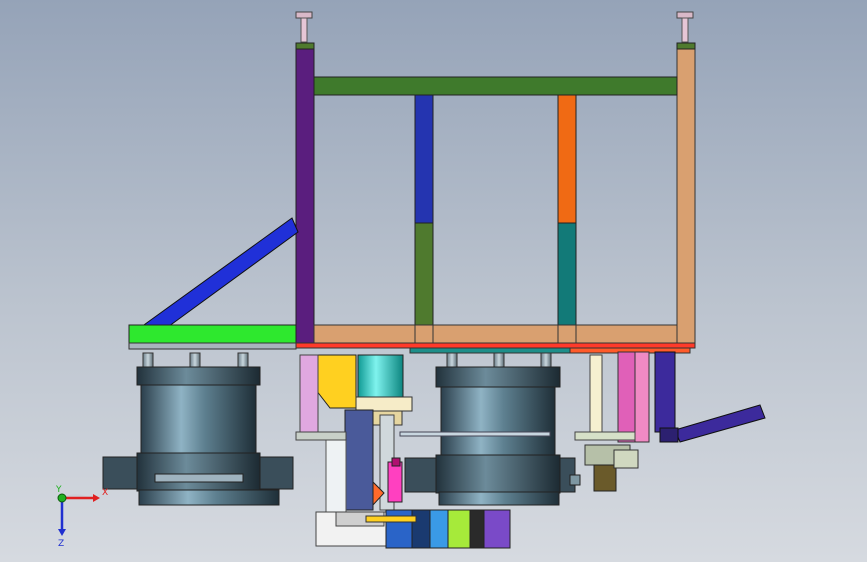 This screenshot has width=867, height=562. Describe the element at coordinates (686, 193) in the screenshot. I see `right-column` at that location.